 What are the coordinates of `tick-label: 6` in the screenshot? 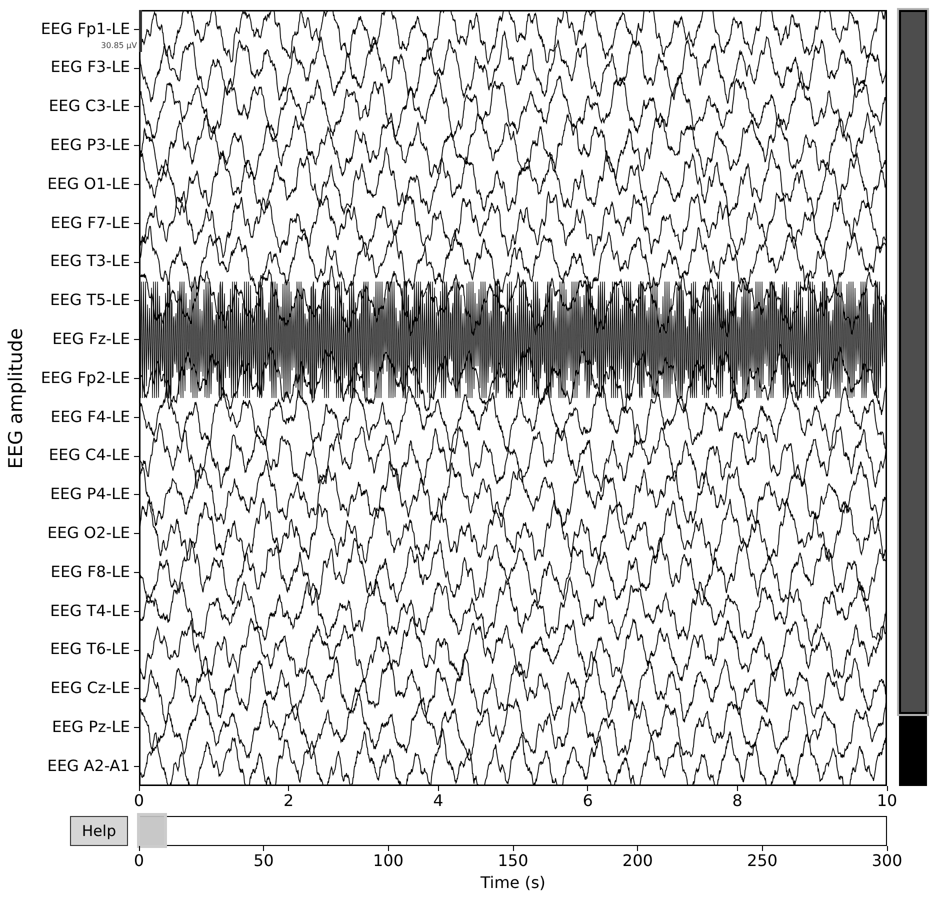 It's located at (587, 801).